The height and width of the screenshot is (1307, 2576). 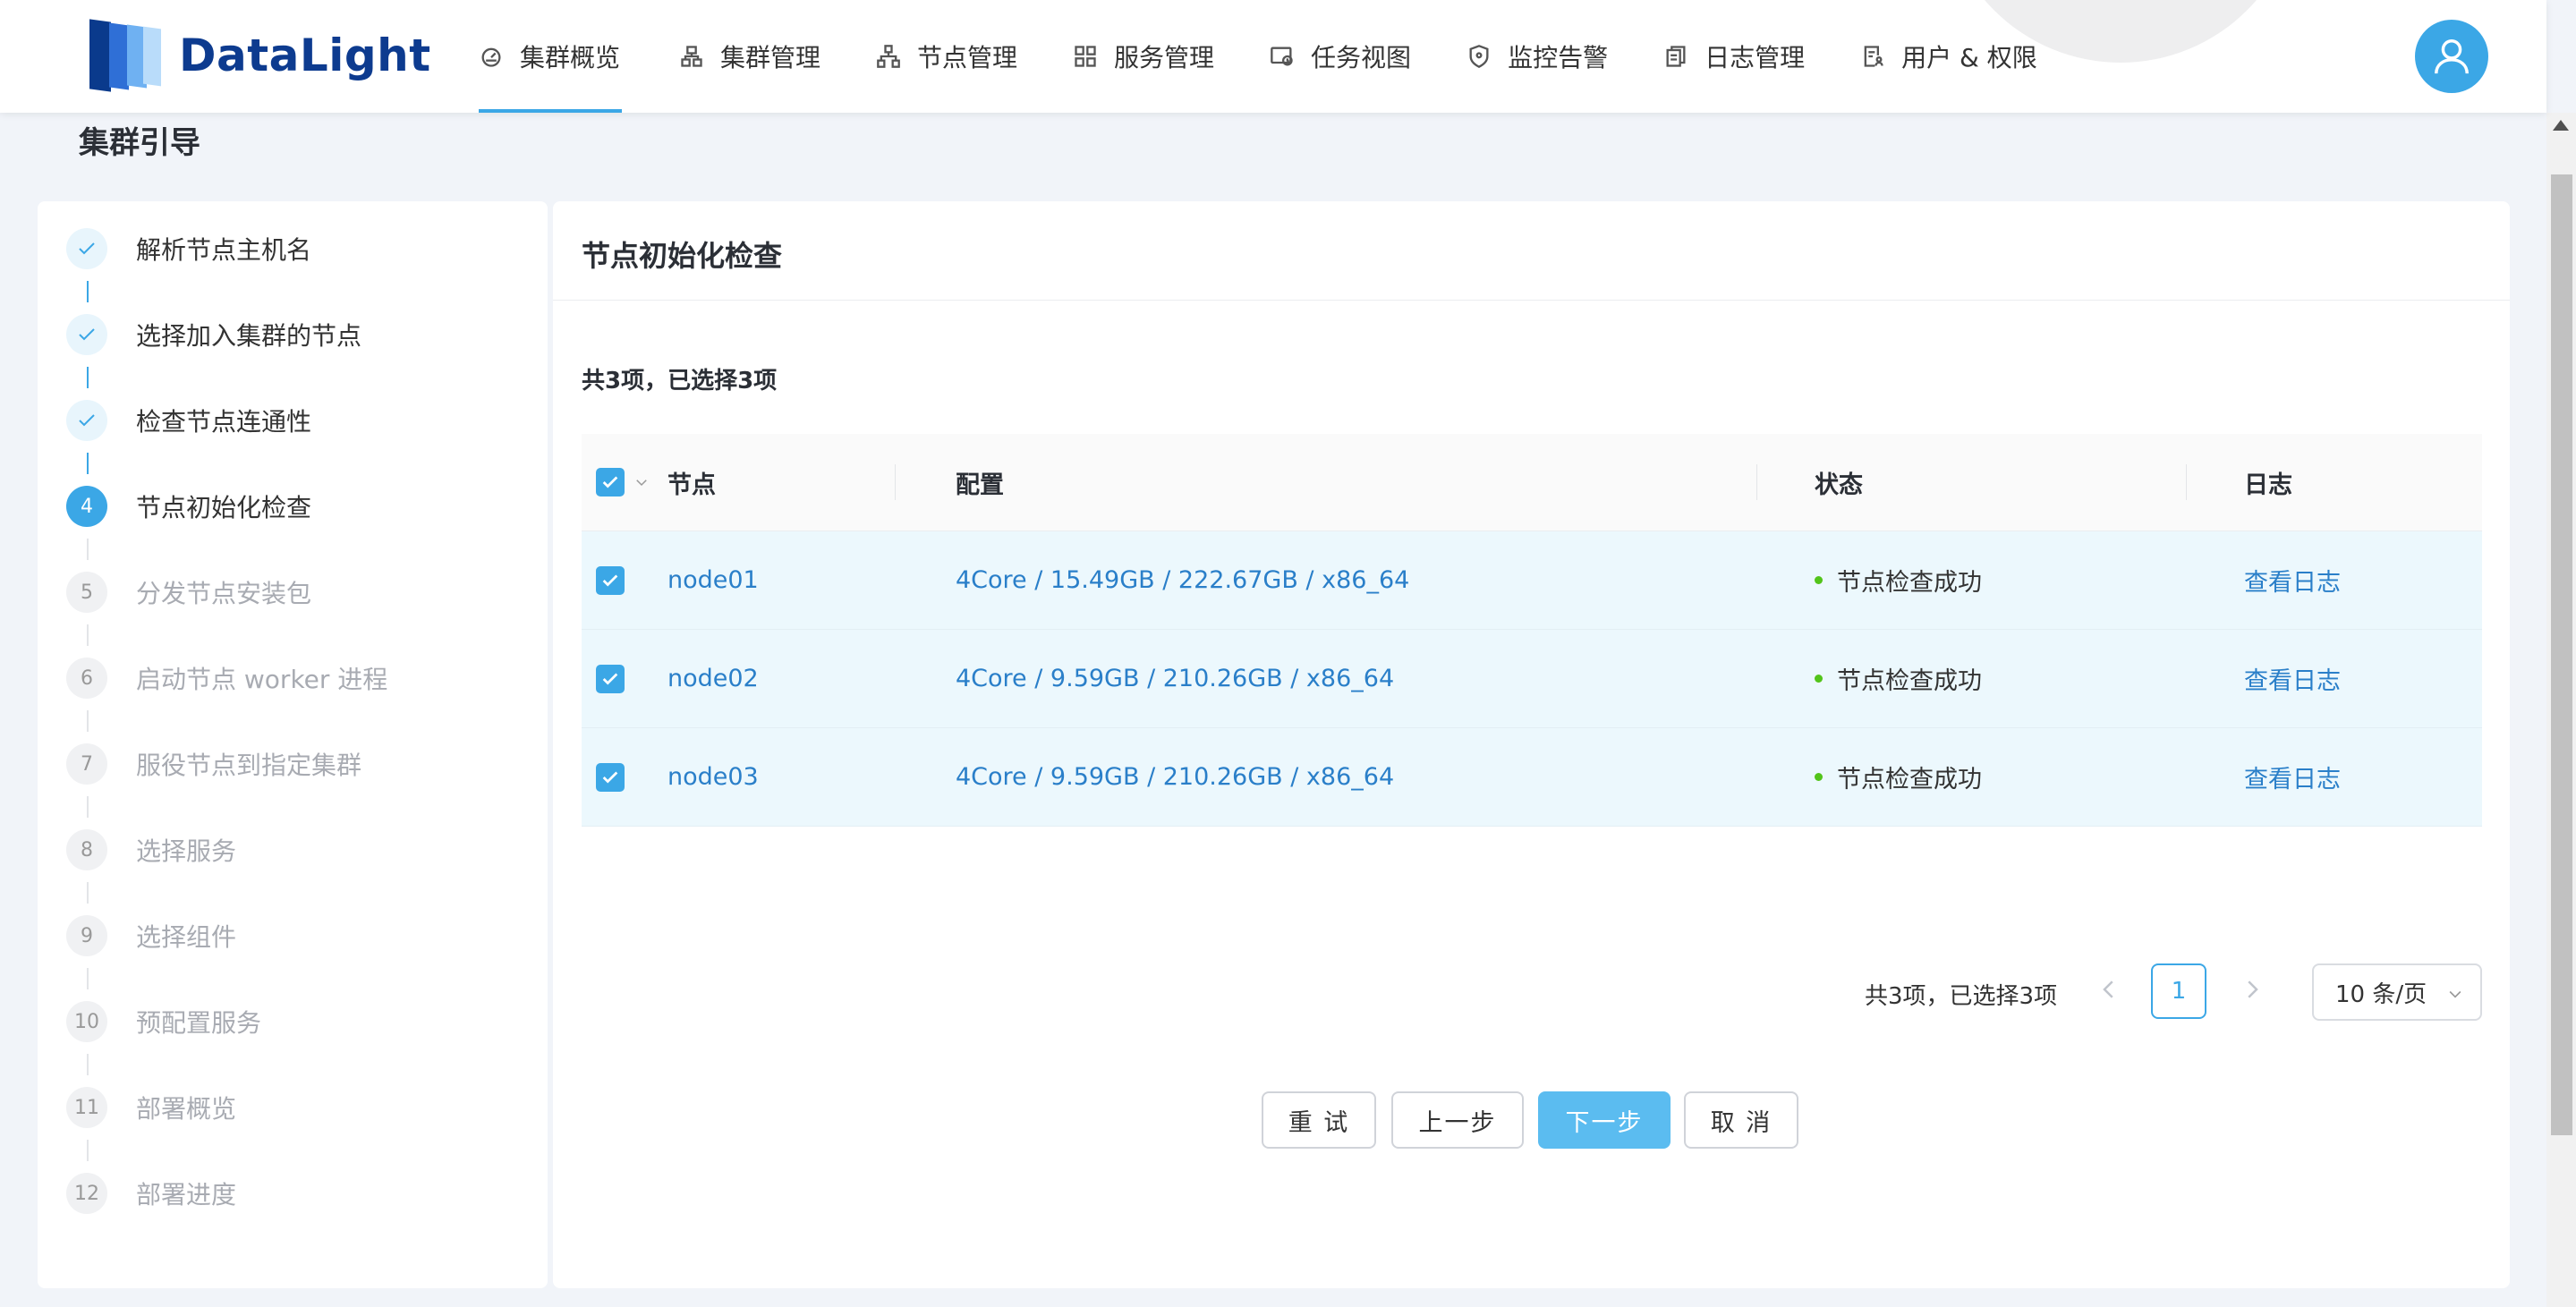 What do you see at coordinates (224, 422) in the screenshot?
I see `step-label: 检查节点连通性` at bounding box center [224, 422].